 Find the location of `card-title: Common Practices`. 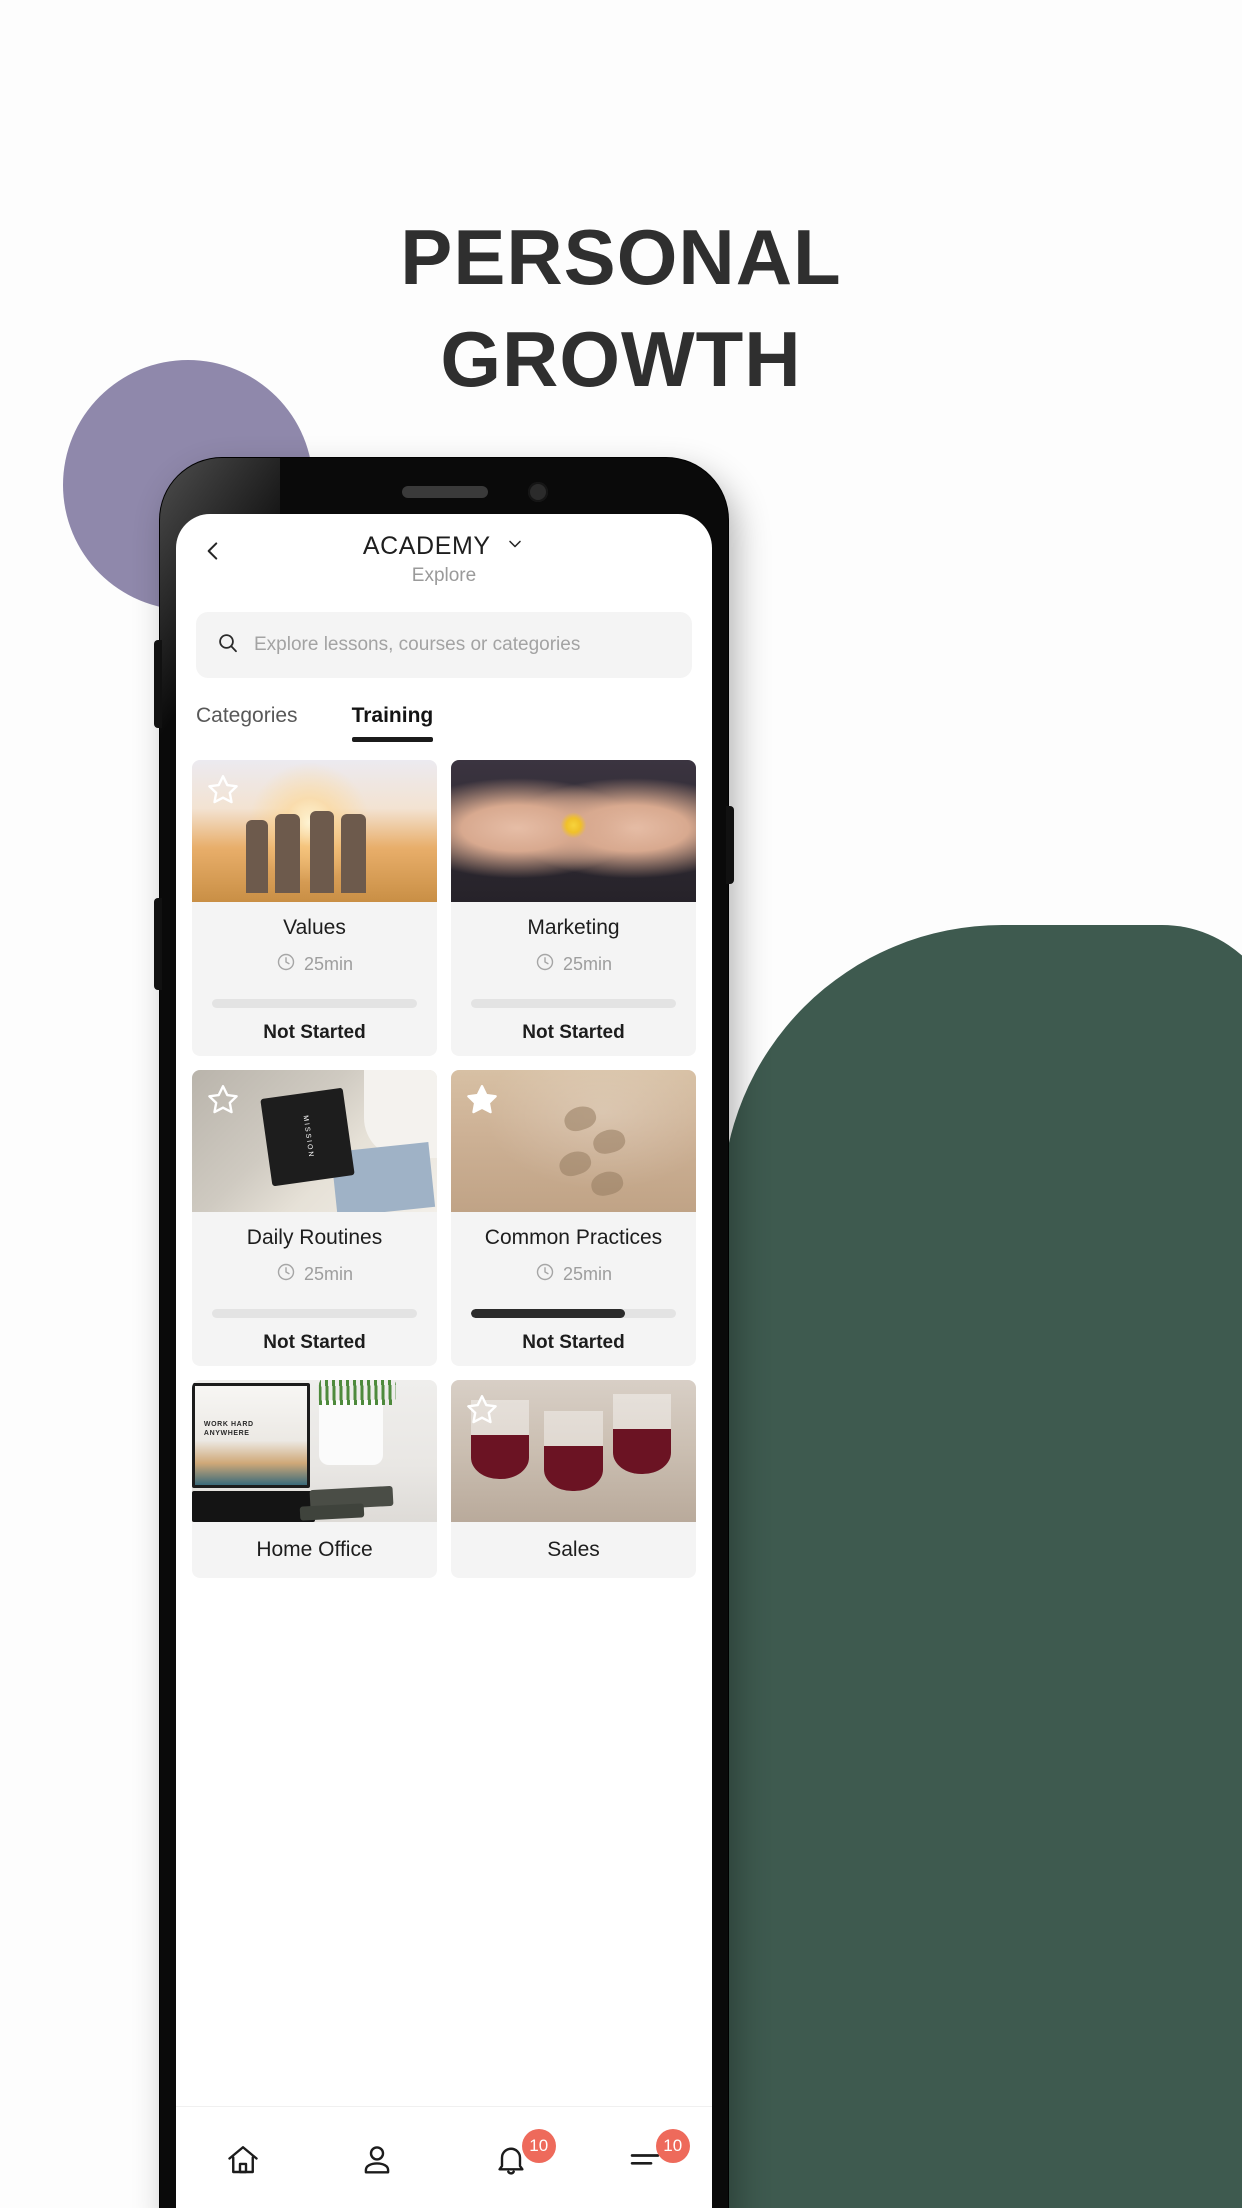

card-title: Common Practices is located at coordinates (573, 1237).